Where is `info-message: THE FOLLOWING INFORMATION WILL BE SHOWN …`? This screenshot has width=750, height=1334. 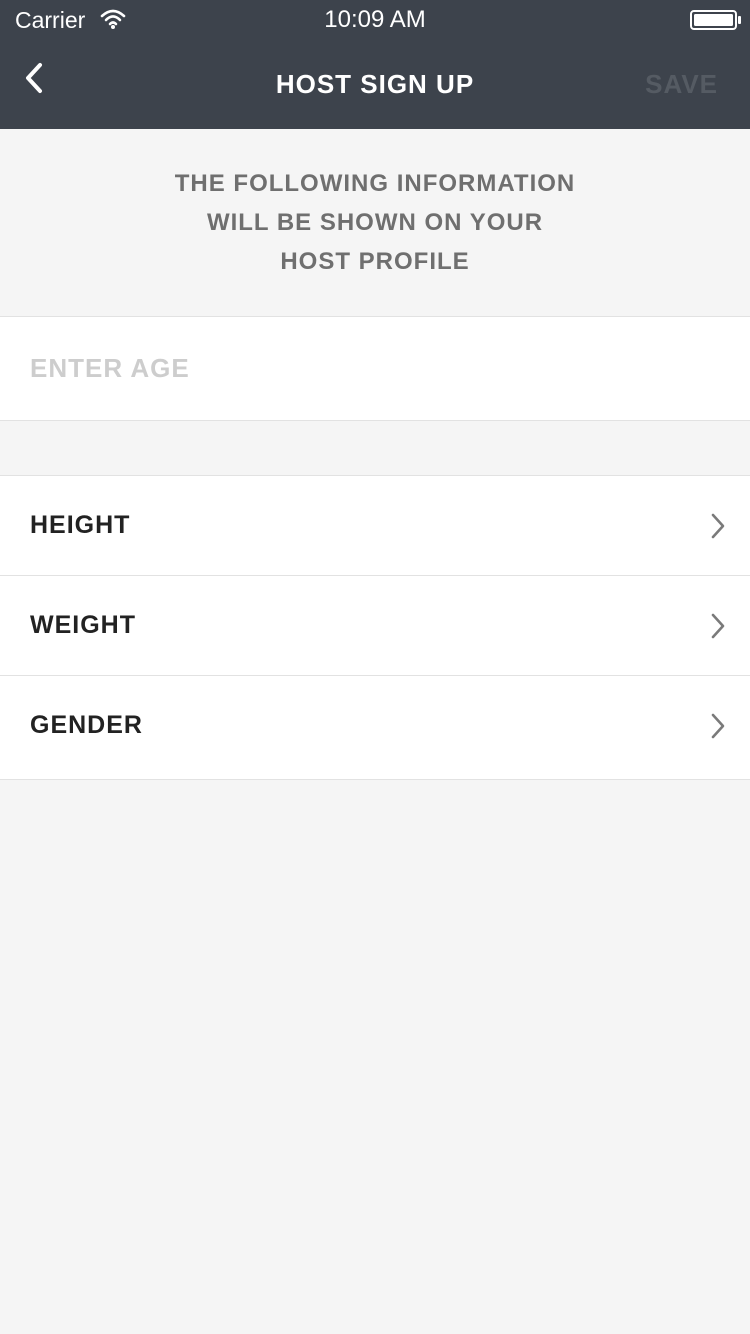
info-message: THE FOLLOWING INFORMATION WILL BE SHOWN … is located at coordinates (375, 222).